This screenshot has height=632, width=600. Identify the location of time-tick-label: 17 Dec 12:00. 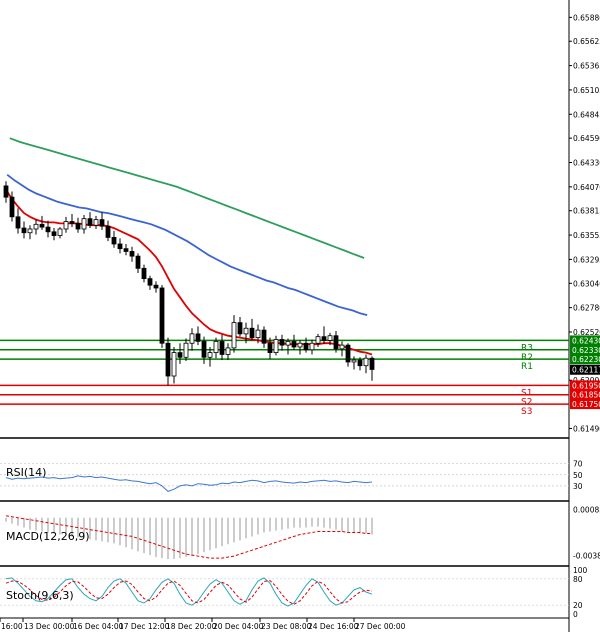
(144, 626).